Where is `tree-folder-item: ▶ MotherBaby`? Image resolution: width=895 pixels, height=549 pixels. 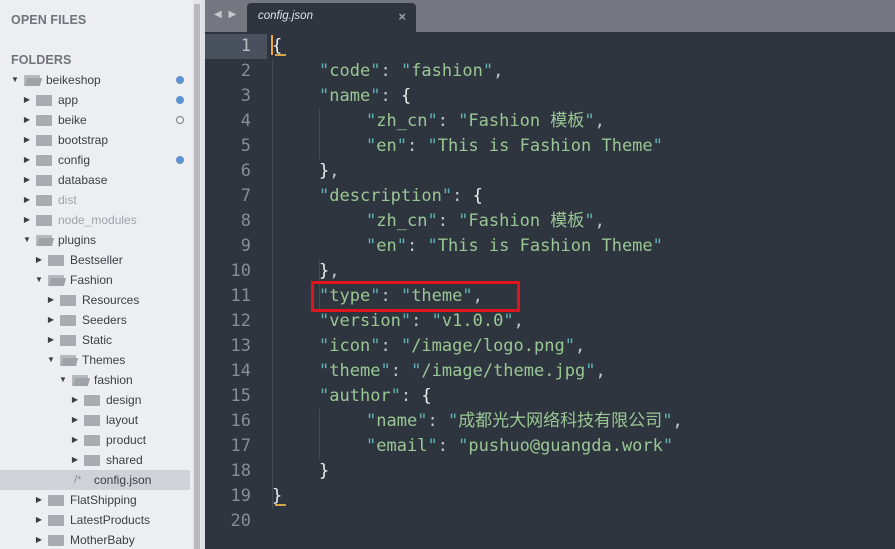 tree-folder-item: ▶ MotherBaby is located at coordinates (96, 539).